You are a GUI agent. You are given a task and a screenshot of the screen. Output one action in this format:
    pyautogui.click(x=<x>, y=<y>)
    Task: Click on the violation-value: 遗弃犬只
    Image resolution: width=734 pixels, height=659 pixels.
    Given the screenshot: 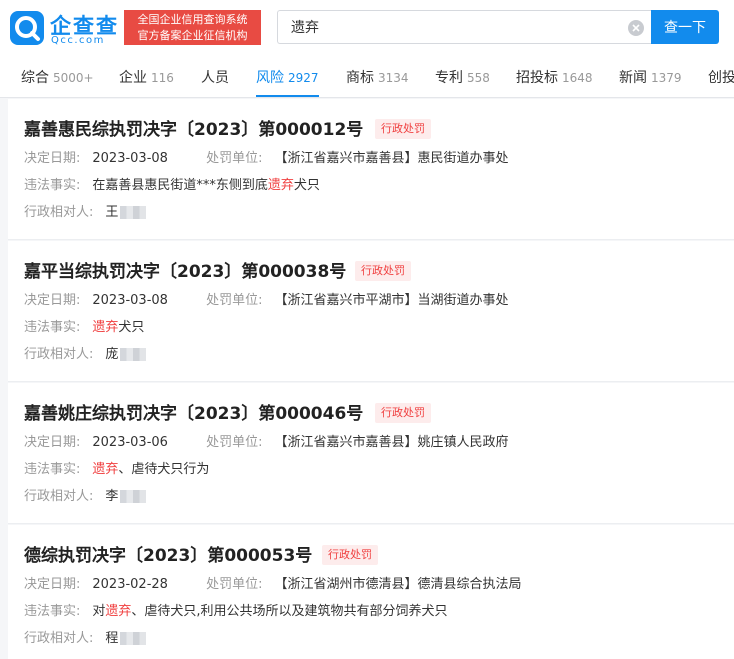 What is the action you would take?
    pyautogui.click(x=118, y=327)
    